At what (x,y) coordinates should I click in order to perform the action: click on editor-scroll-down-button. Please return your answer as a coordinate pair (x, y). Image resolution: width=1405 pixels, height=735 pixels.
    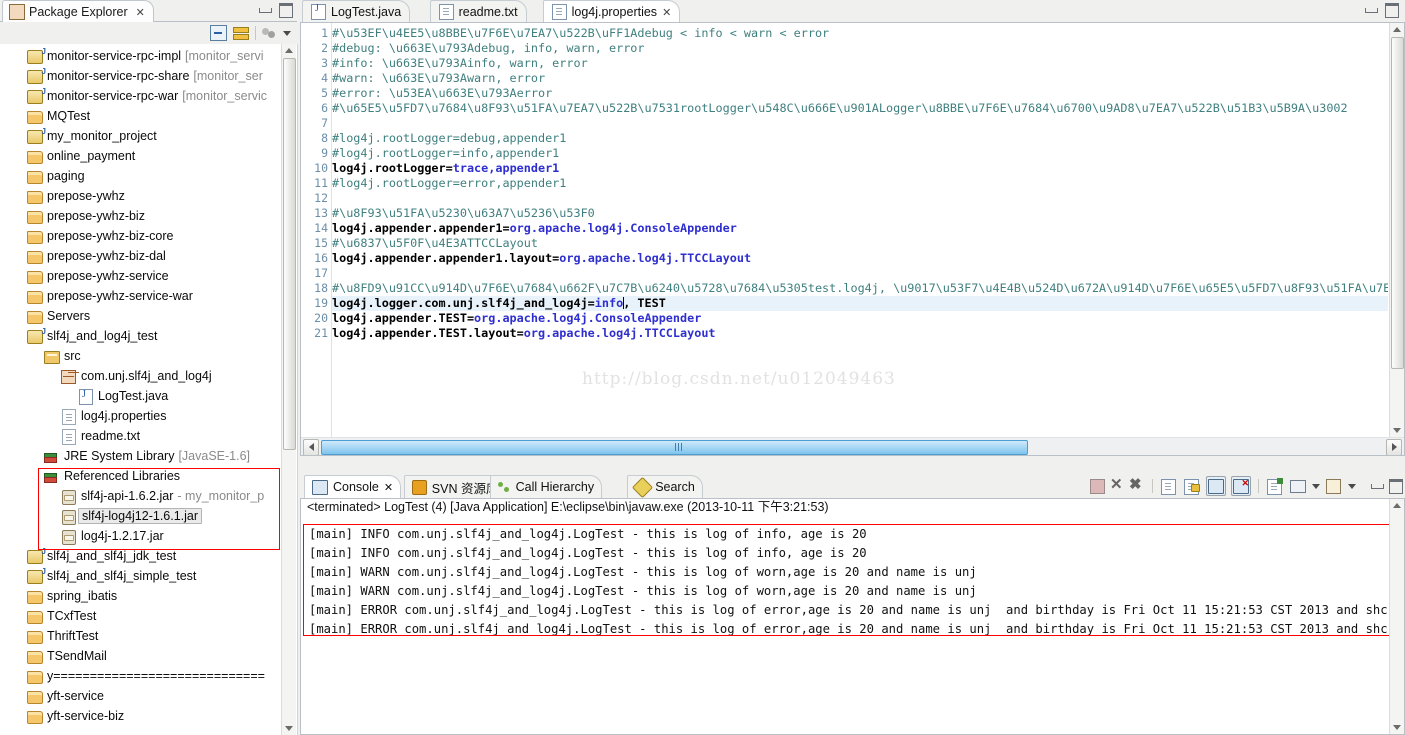
    Looking at the image, I should click on (1396, 430).